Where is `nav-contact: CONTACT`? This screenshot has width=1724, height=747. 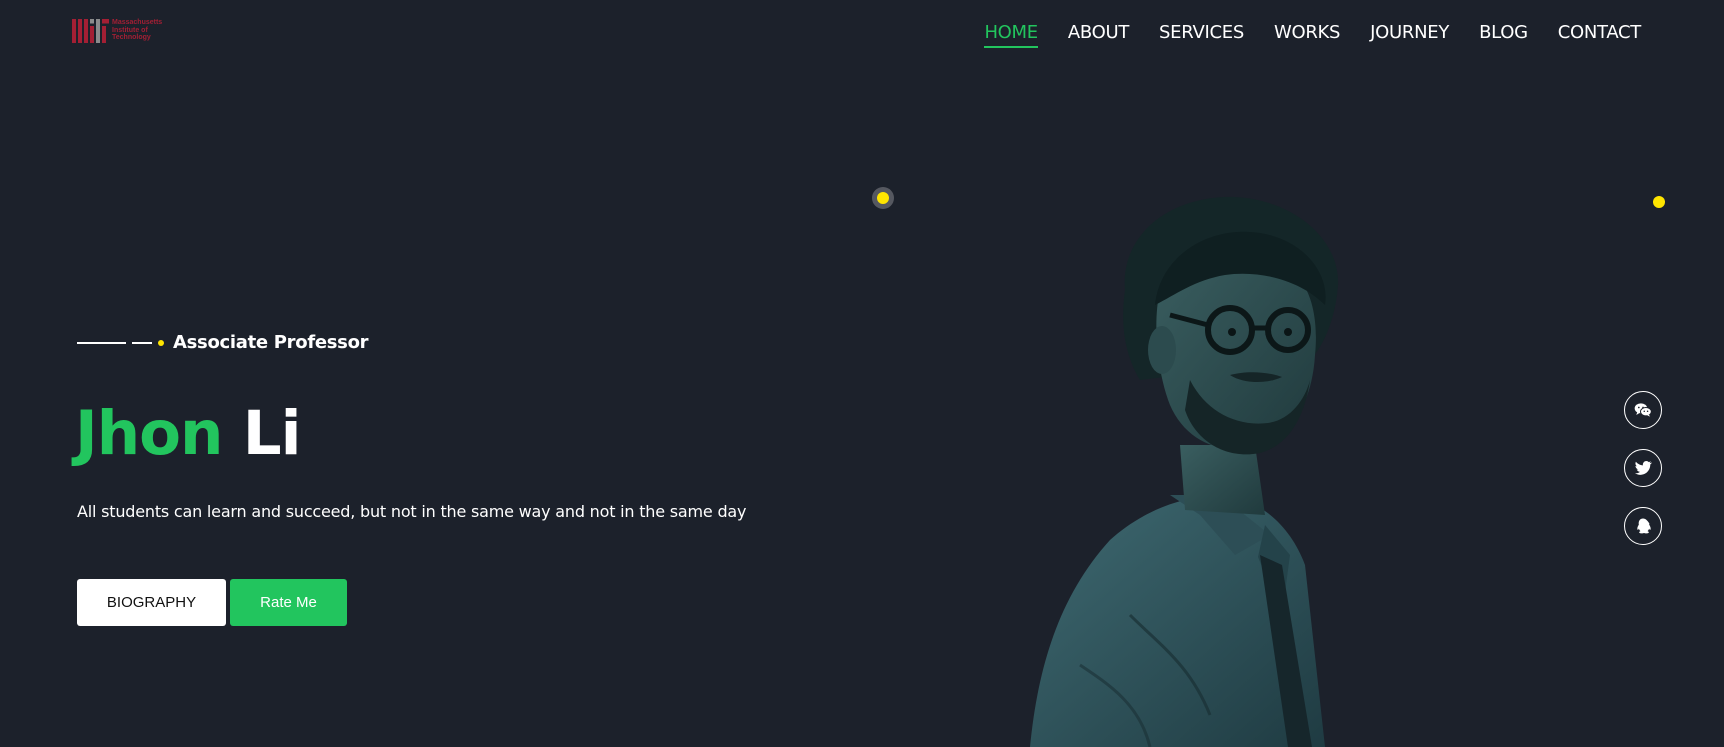 nav-contact: CONTACT is located at coordinates (1600, 35).